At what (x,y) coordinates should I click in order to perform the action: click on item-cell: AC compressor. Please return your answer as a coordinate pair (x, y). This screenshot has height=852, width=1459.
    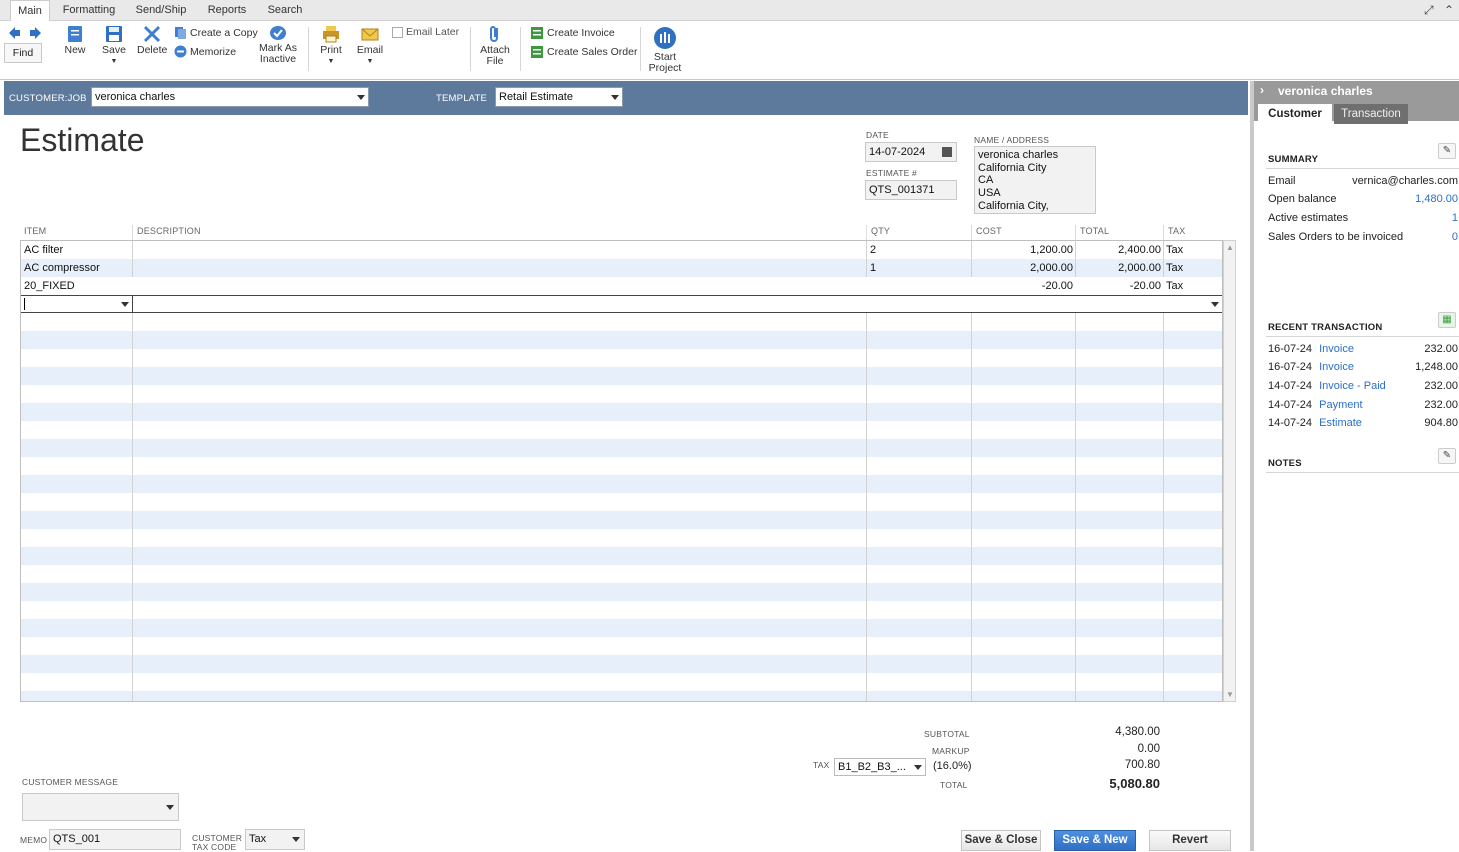
    Looking at the image, I should click on (62, 268).